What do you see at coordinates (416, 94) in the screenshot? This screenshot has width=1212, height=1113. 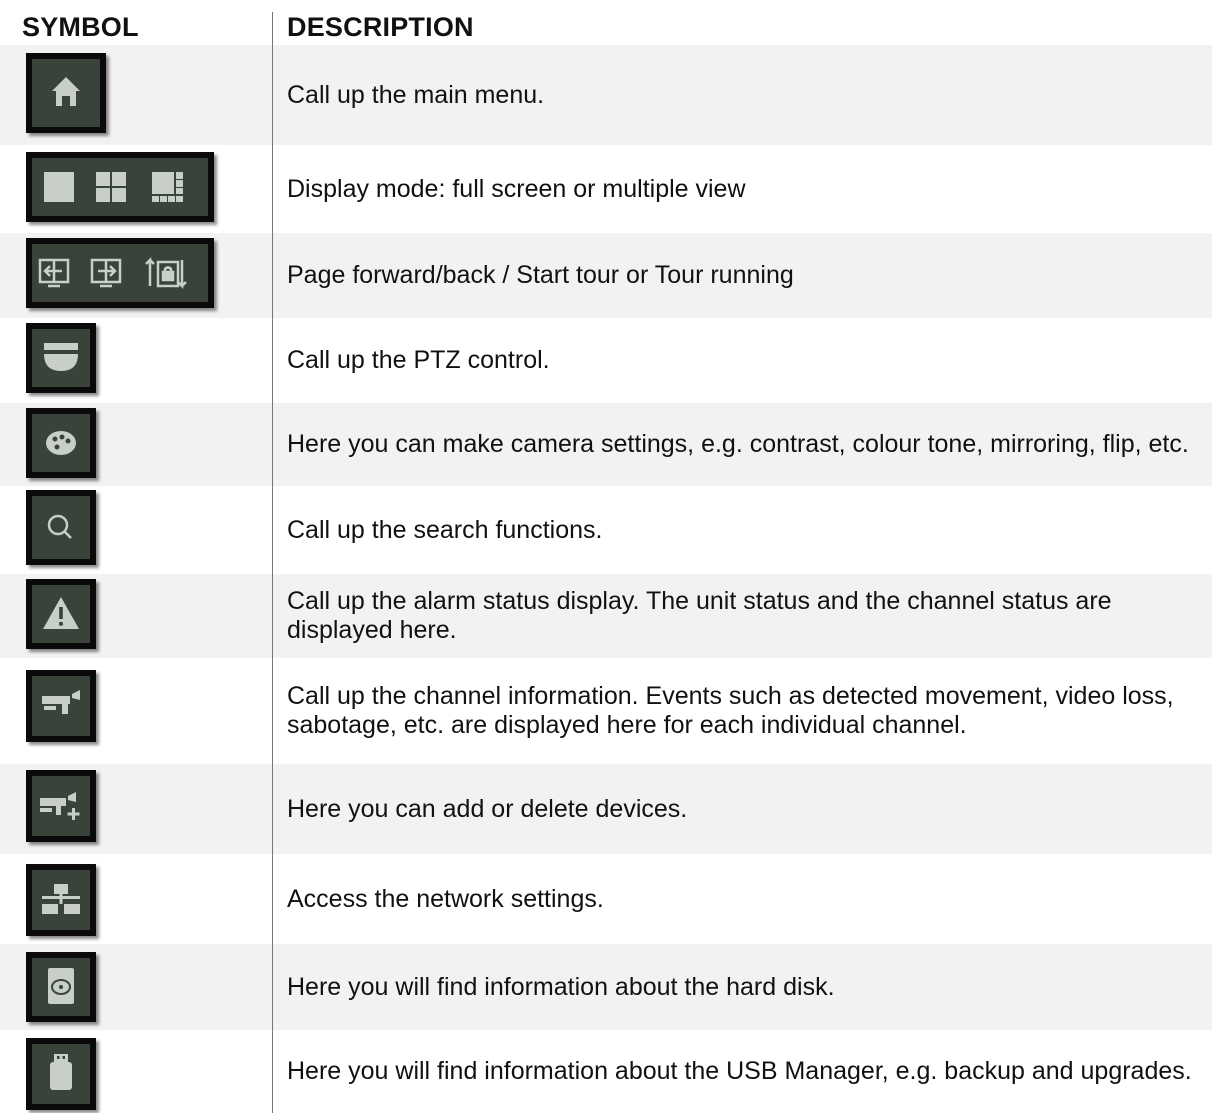 I see `description-cell: Call up the main menu.` at bounding box center [416, 94].